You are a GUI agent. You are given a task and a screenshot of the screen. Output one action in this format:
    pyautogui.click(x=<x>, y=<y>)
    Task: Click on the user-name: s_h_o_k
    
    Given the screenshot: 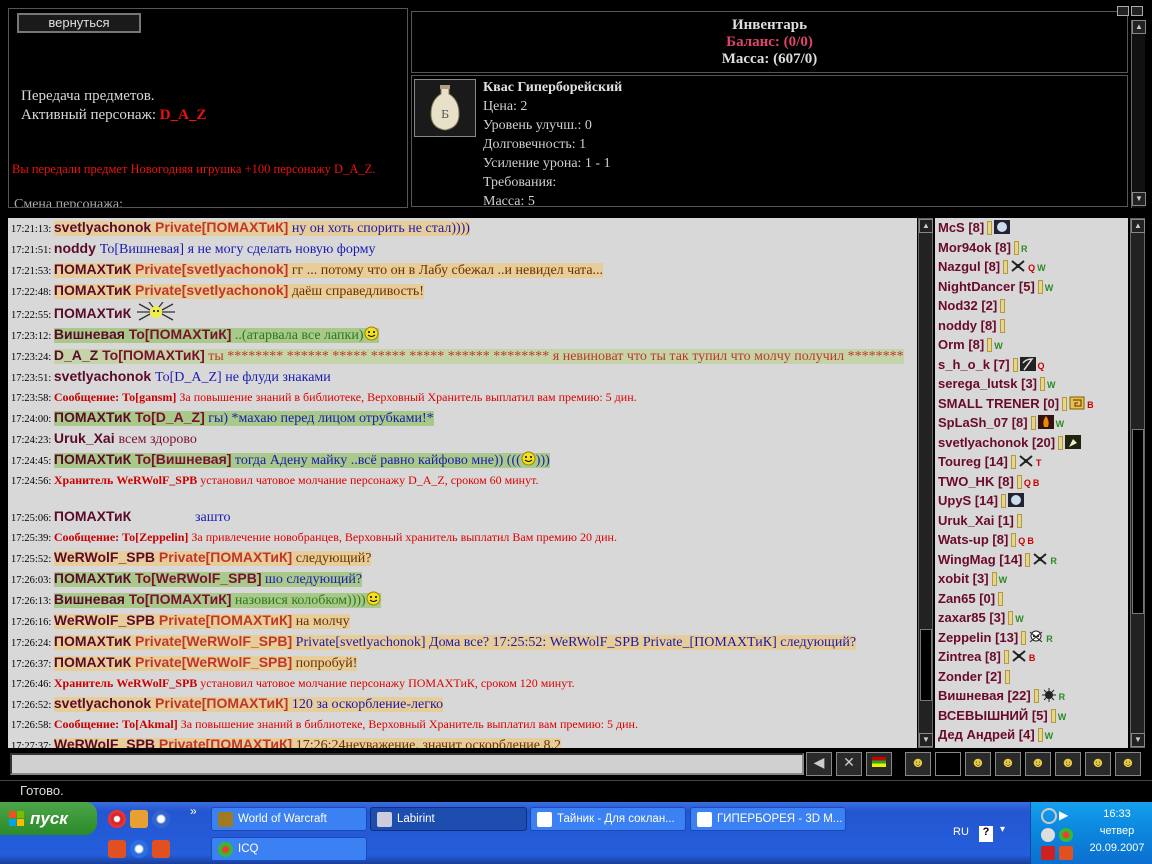 What is the action you would take?
    pyautogui.click(x=966, y=364)
    